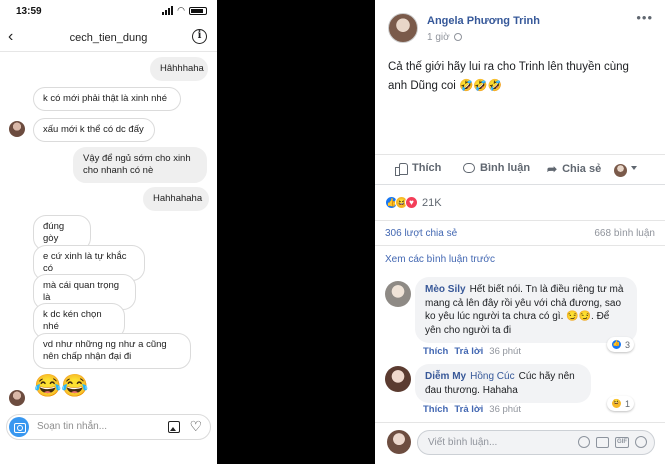  I want to click on battery-icon, so click(198, 10).